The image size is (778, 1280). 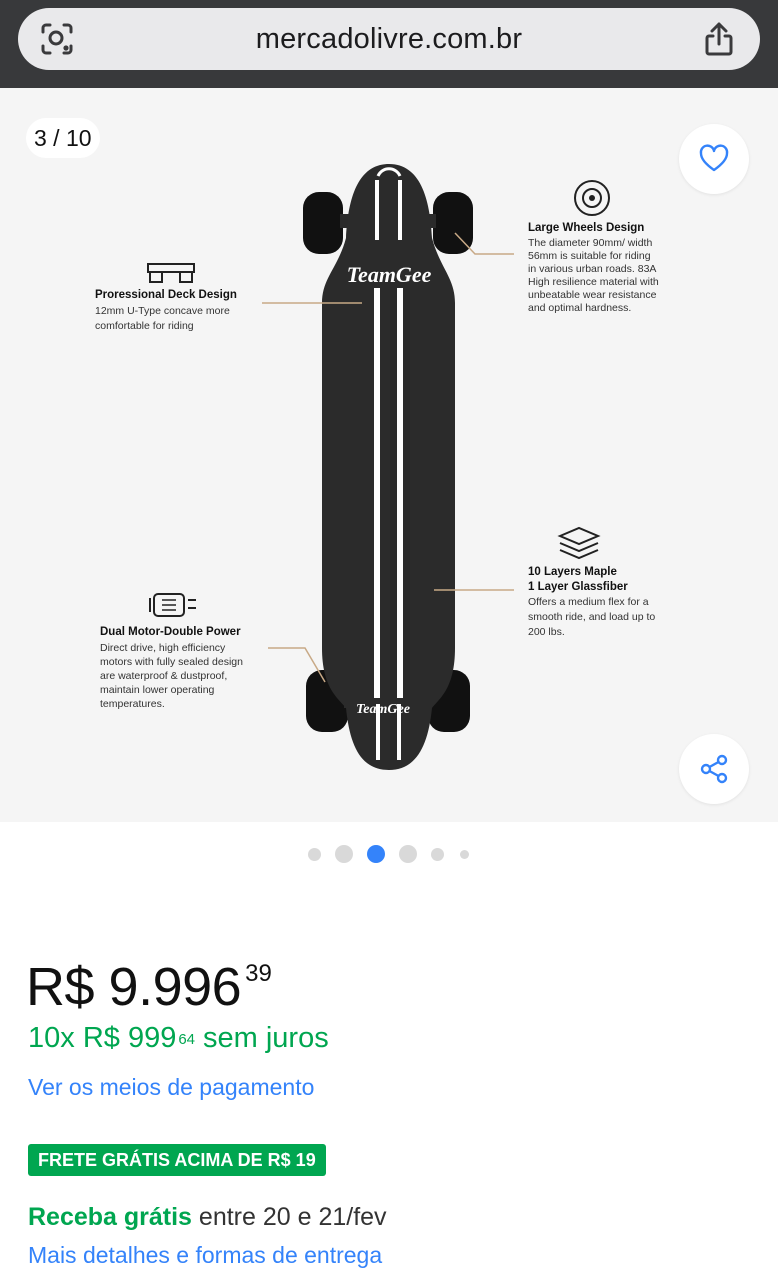 What do you see at coordinates (205, 1255) in the screenshot?
I see `delivery-details-link: Mais detalhes e formas de entrega` at bounding box center [205, 1255].